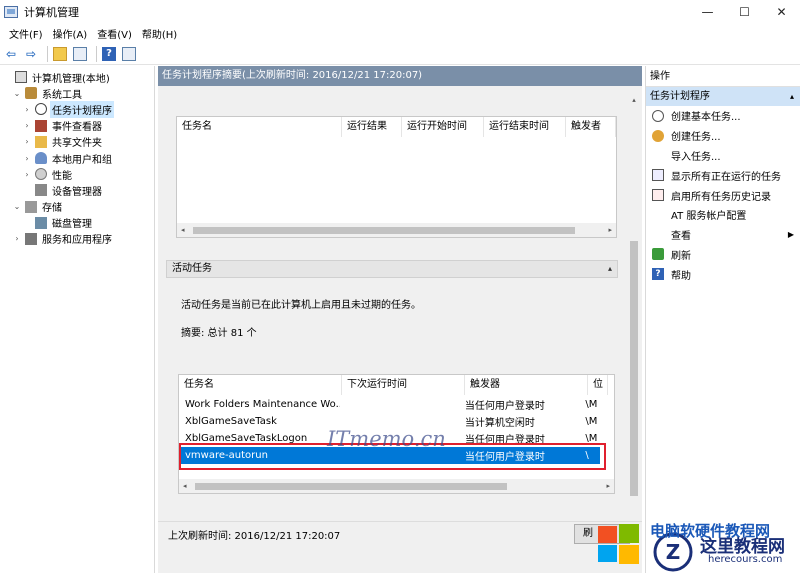 This screenshot has height=573, width=800. What do you see at coordinates (386, 439) in the screenshot?
I see `watermark: ITmemo.cn` at bounding box center [386, 439].